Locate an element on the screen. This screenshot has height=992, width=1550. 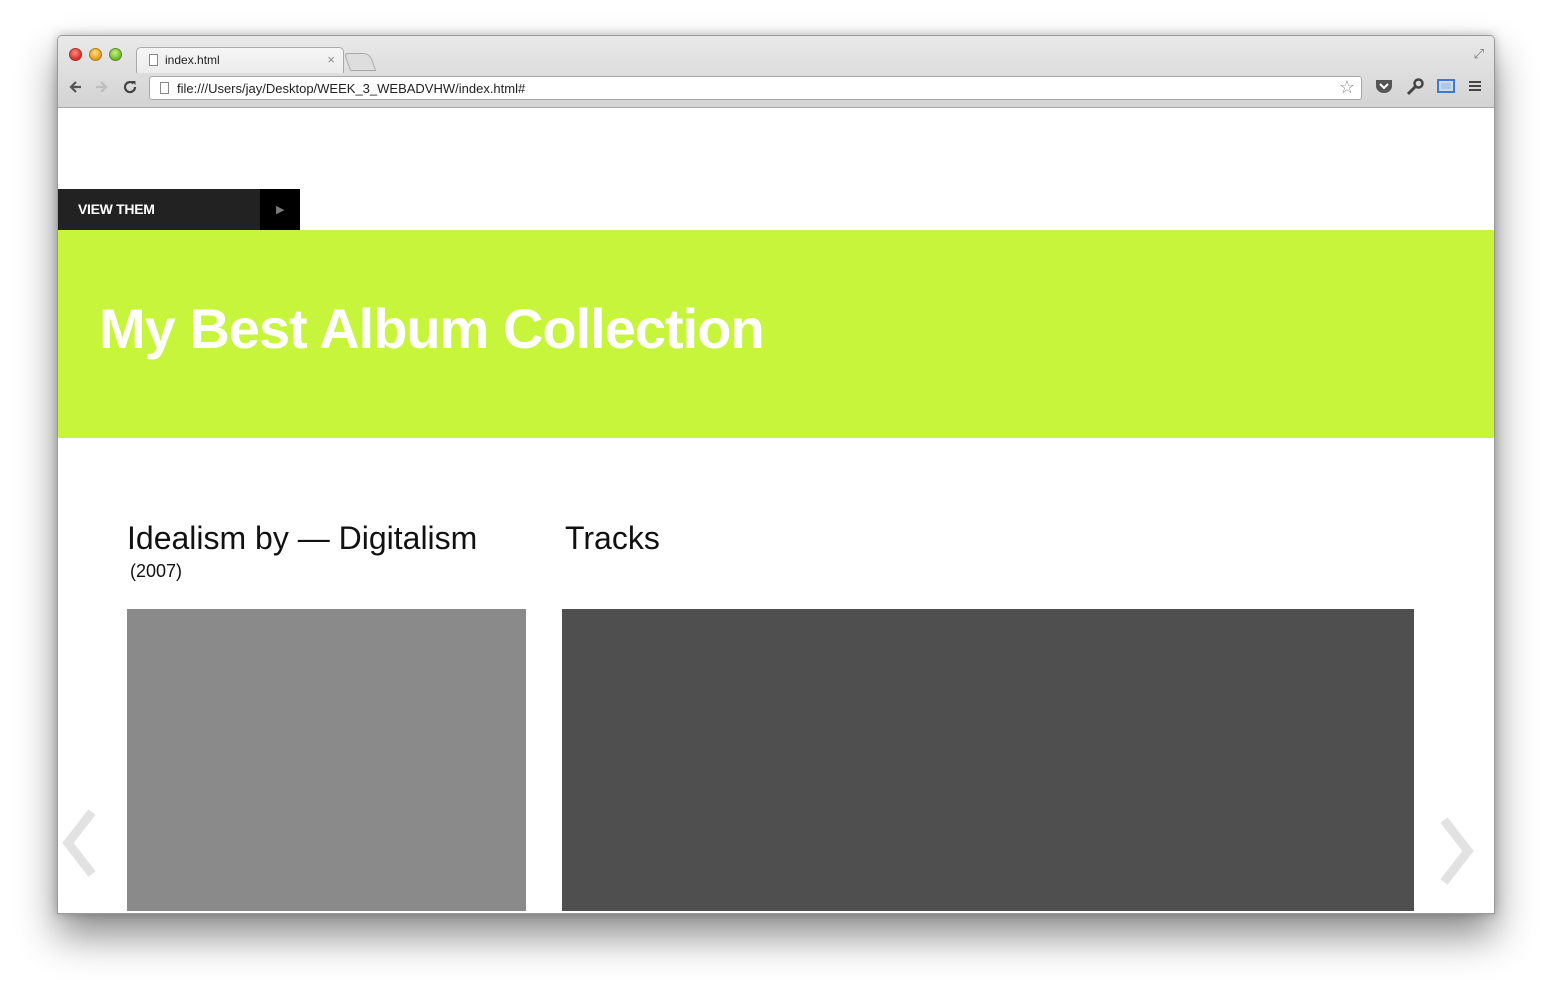
album-title: Idealism by — Digitalism is located at coordinates (302, 538).